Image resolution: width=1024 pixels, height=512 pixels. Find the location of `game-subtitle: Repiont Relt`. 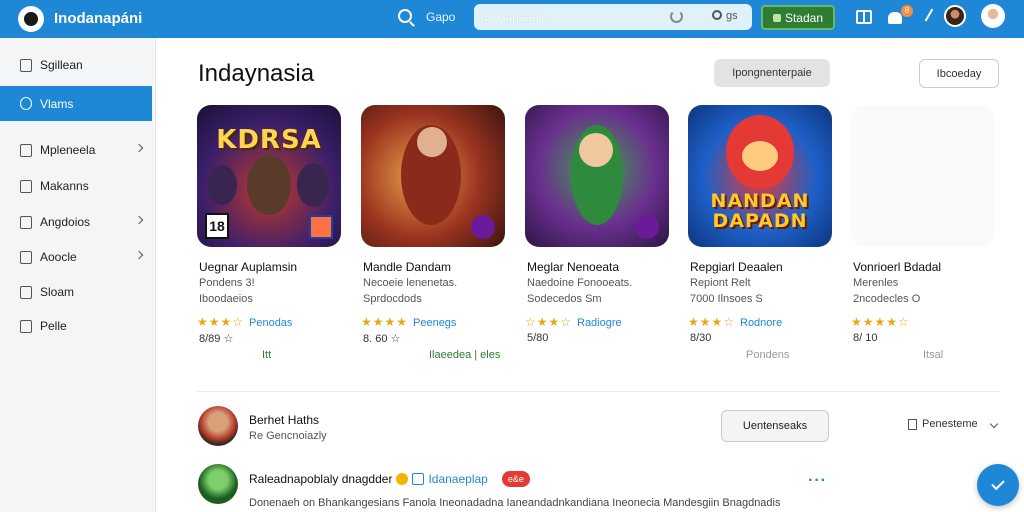

game-subtitle: Repiont Relt is located at coordinates (720, 283).